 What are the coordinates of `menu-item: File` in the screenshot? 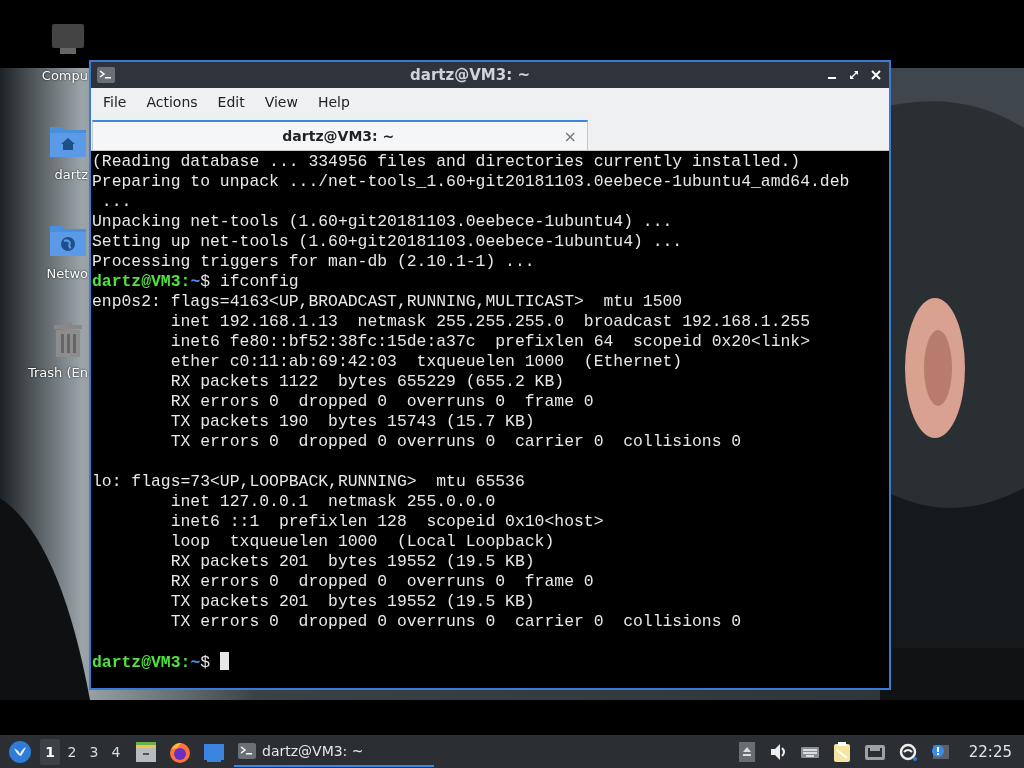 It's located at (115, 102).